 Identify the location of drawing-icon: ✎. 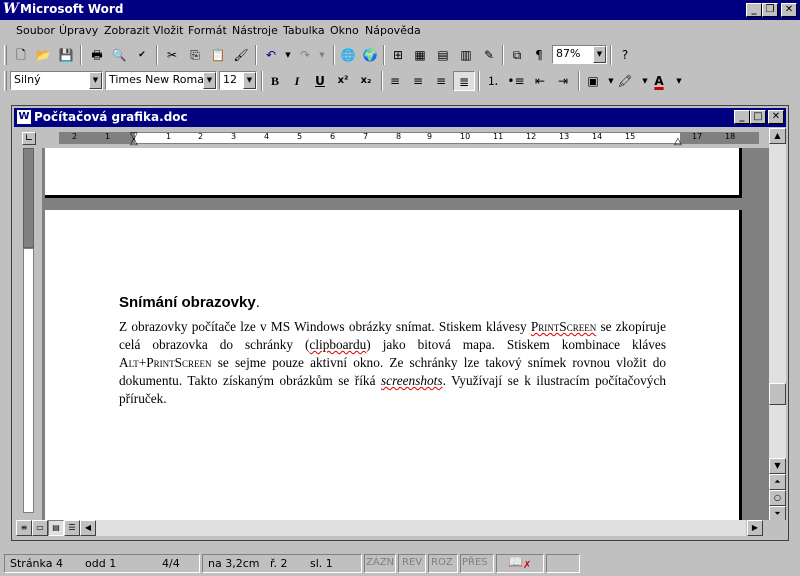
(489, 55).